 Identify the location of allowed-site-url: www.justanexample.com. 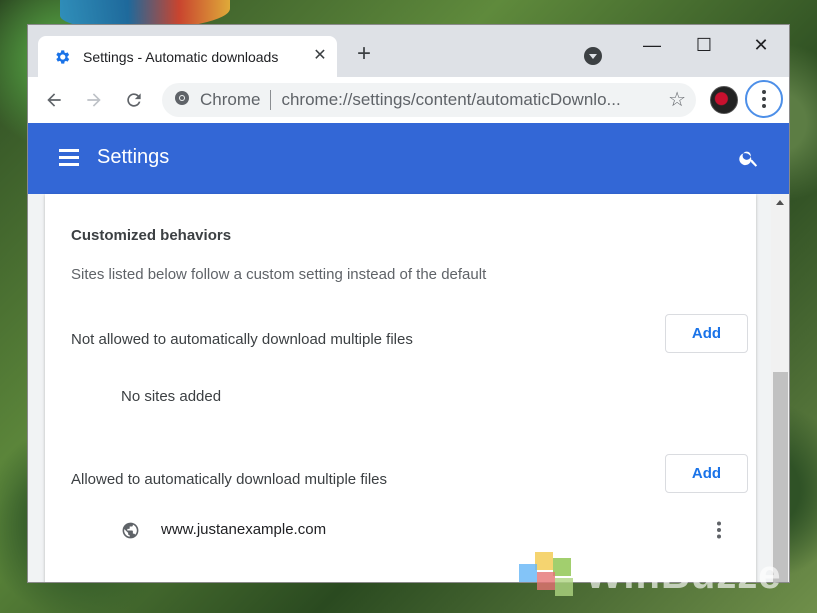
(243, 529).